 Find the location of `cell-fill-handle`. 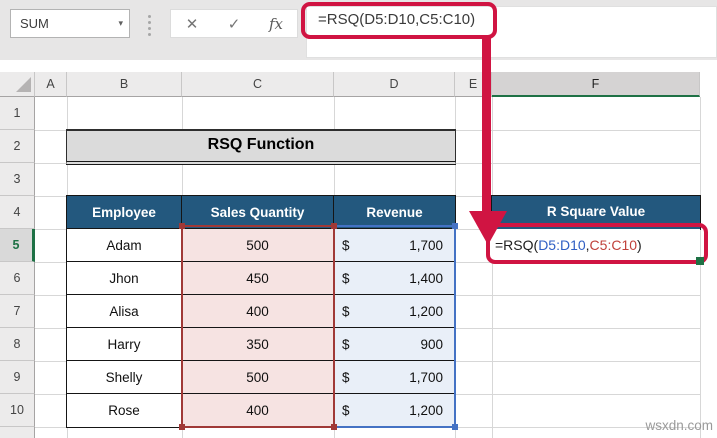

cell-fill-handle is located at coordinates (700, 261).